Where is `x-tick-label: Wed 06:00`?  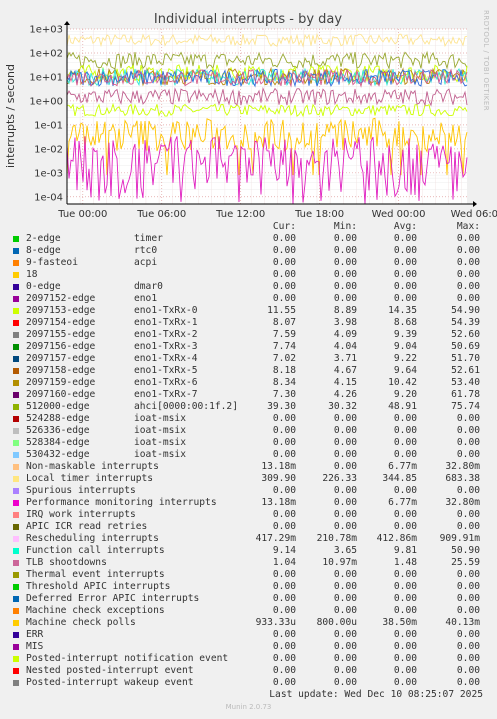
x-tick-label: Wed 06:00 is located at coordinates (474, 214).